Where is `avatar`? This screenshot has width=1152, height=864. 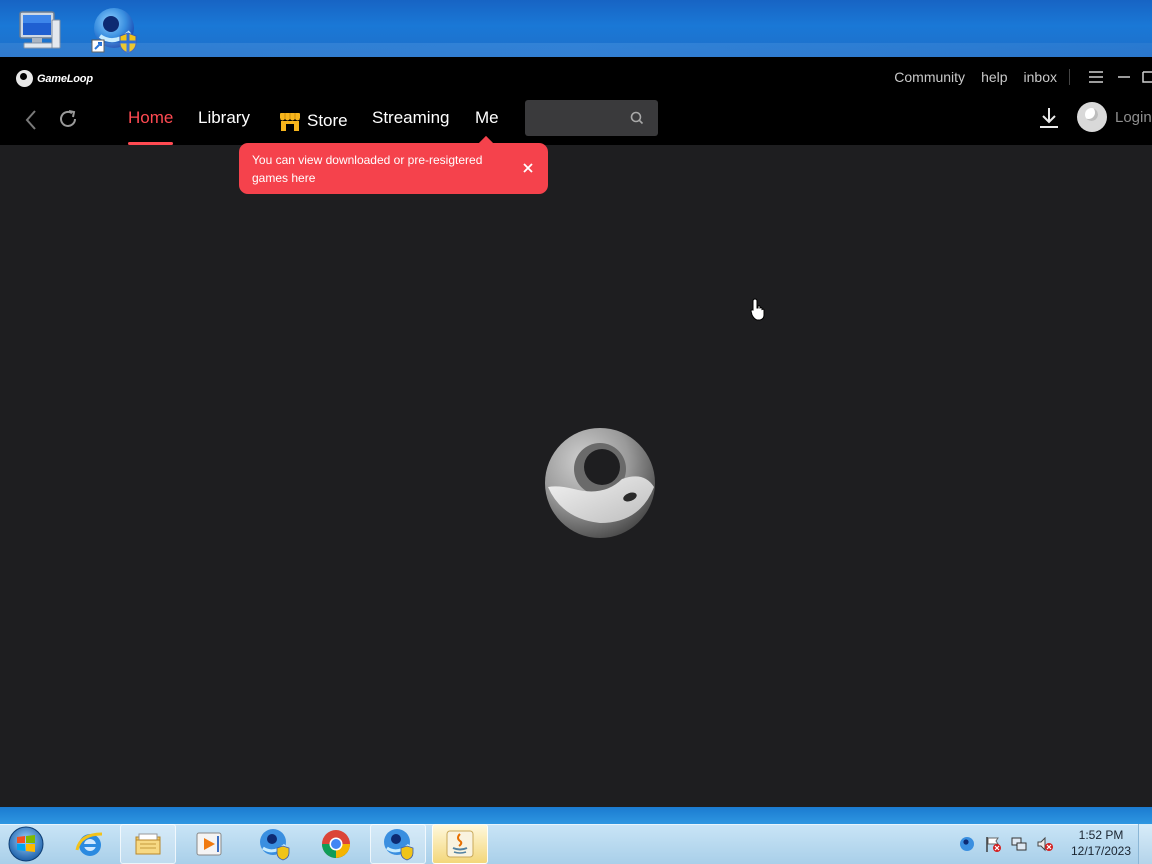
avatar is located at coordinates (1092, 117).